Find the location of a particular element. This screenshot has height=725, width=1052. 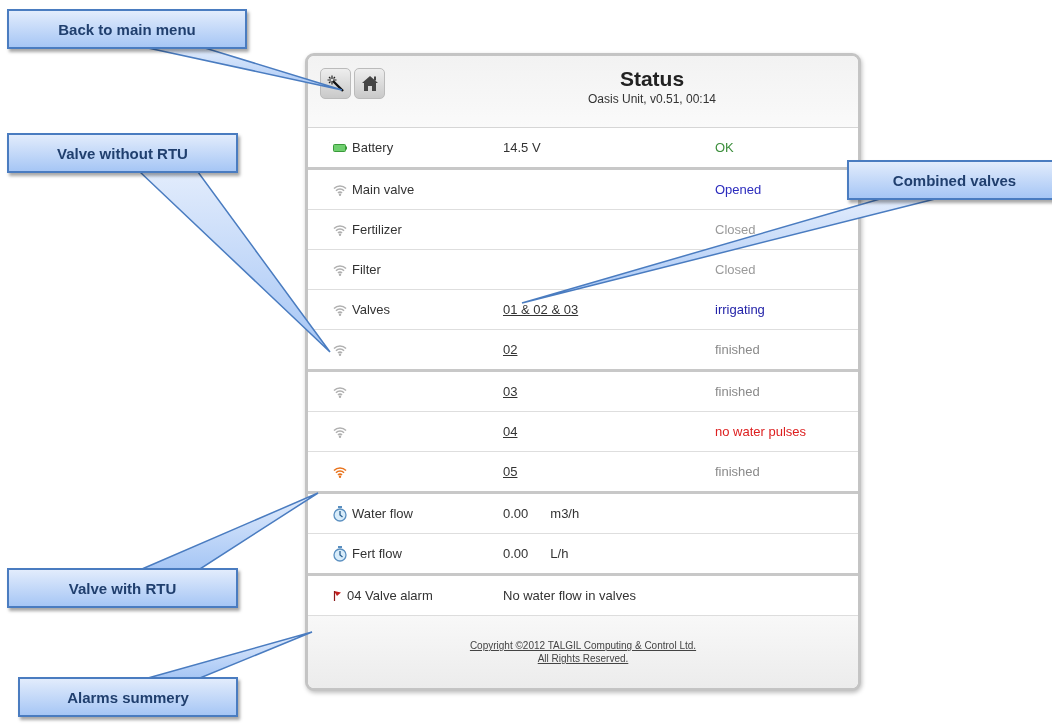

row-label: 04 Valve alarm is located at coordinates (390, 595).